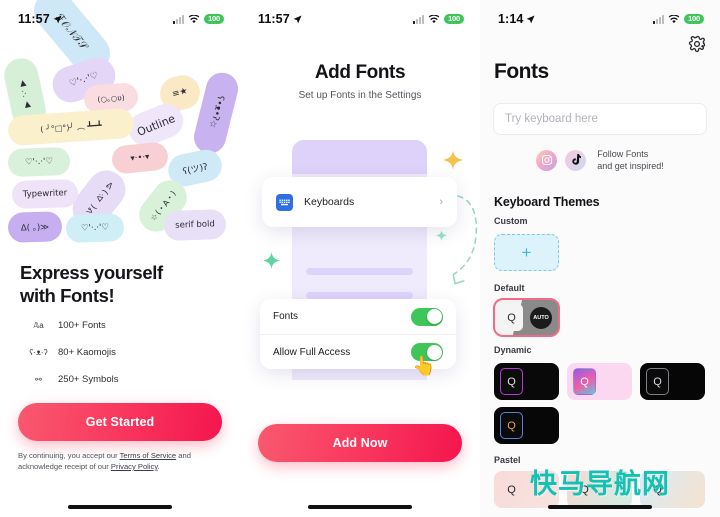 The width and height of the screenshot is (720, 517). What do you see at coordinates (576, 160) in the screenshot?
I see `tiktok-icon` at bounding box center [576, 160].